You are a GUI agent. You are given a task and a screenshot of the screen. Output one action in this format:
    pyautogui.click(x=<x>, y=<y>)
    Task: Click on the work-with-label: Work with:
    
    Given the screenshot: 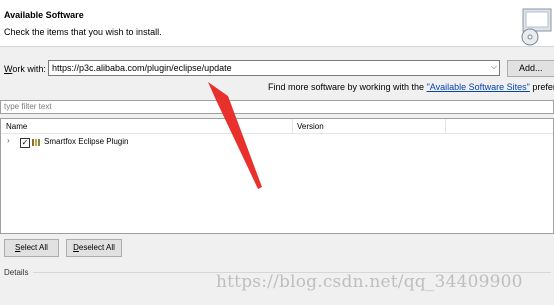 What is the action you would take?
    pyautogui.click(x=25, y=69)
    